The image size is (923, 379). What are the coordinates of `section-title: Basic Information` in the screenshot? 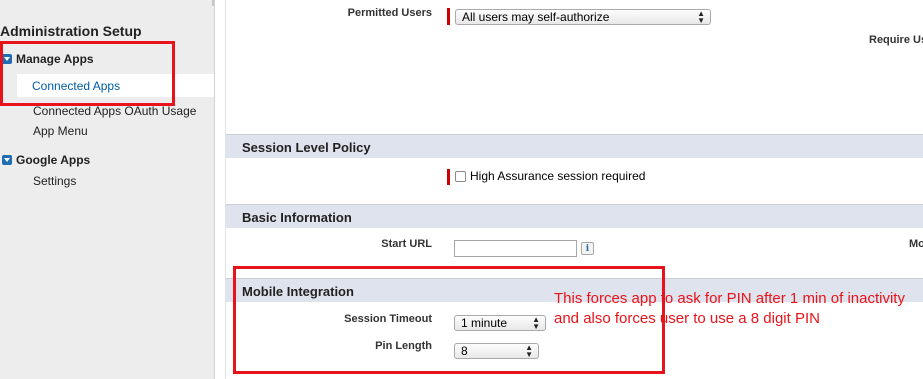 It's located at (297, 217).